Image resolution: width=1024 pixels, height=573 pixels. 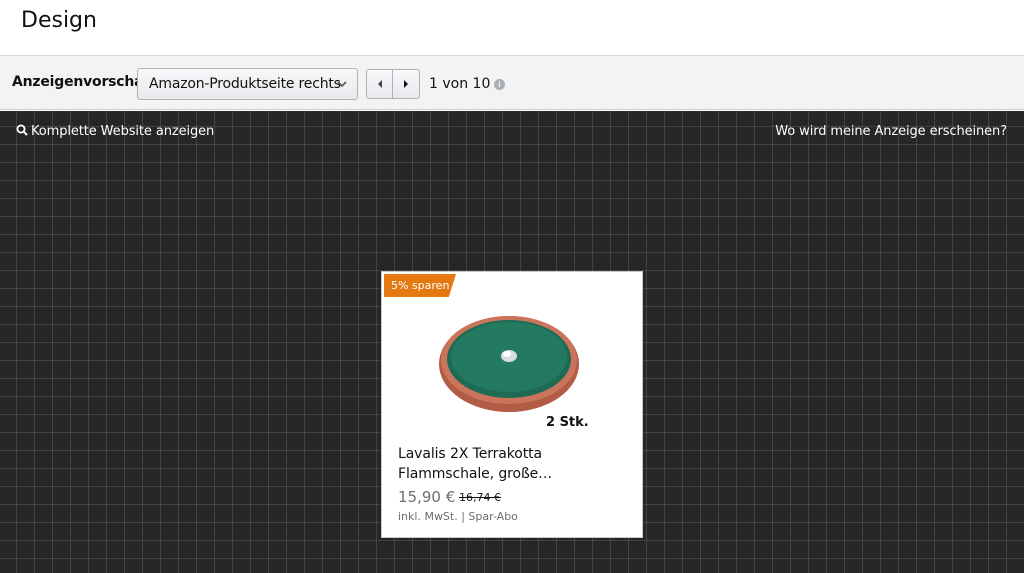 I want to click on show-full-site-label: Komplette Website anzeigen, so click(x=123, y=131).